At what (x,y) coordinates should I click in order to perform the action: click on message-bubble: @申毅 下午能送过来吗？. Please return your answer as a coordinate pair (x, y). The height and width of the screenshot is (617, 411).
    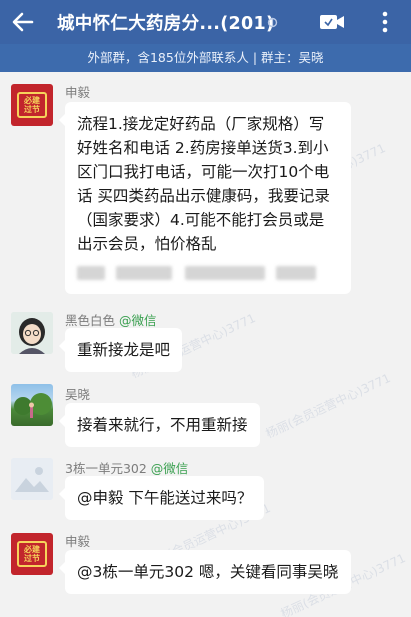
    Looking at the image, I should click on (161, 498).